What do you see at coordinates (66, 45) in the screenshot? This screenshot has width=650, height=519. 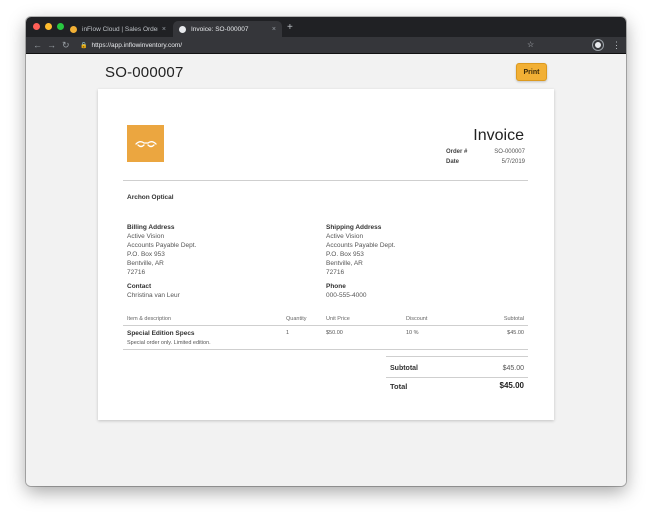 I see `reload-icon: ↻` at bounding box center [66, 45].